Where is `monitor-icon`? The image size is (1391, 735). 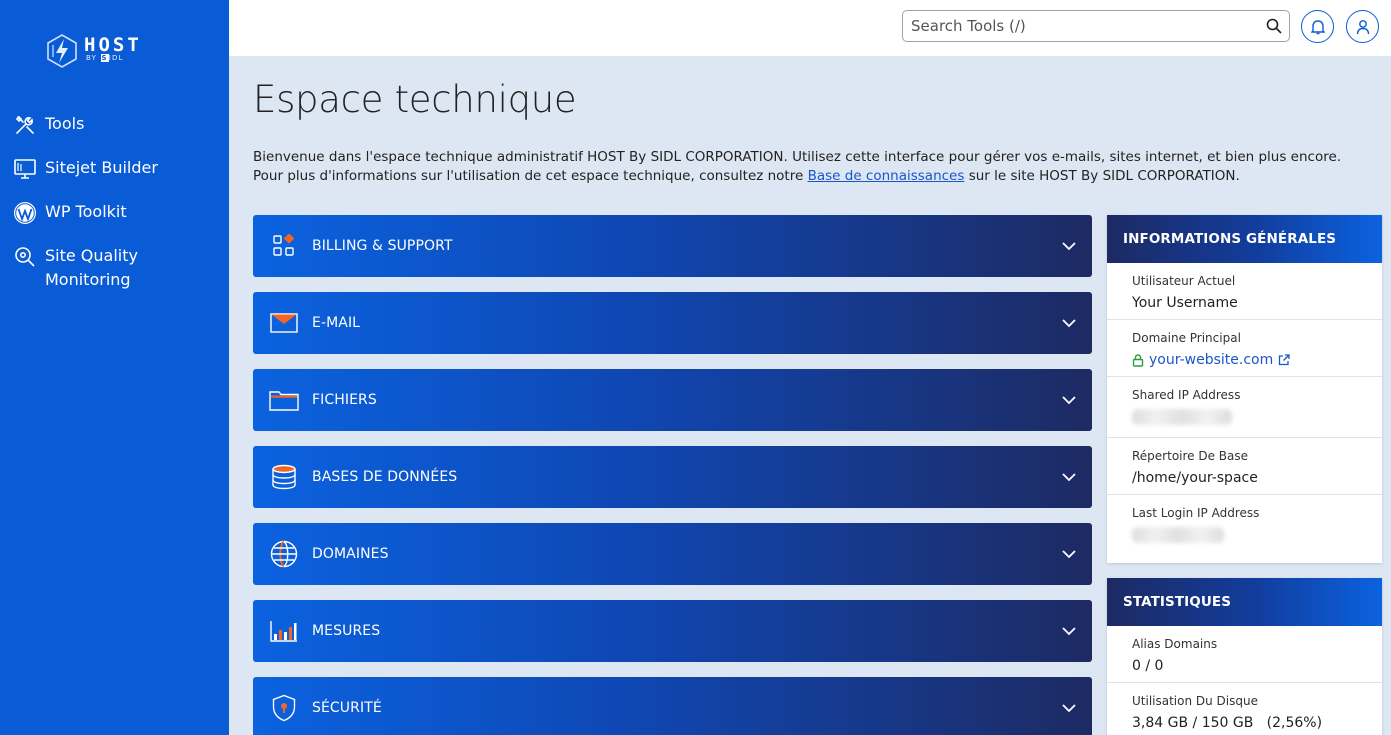
monitor-icon is located at coordinates (25, 169).